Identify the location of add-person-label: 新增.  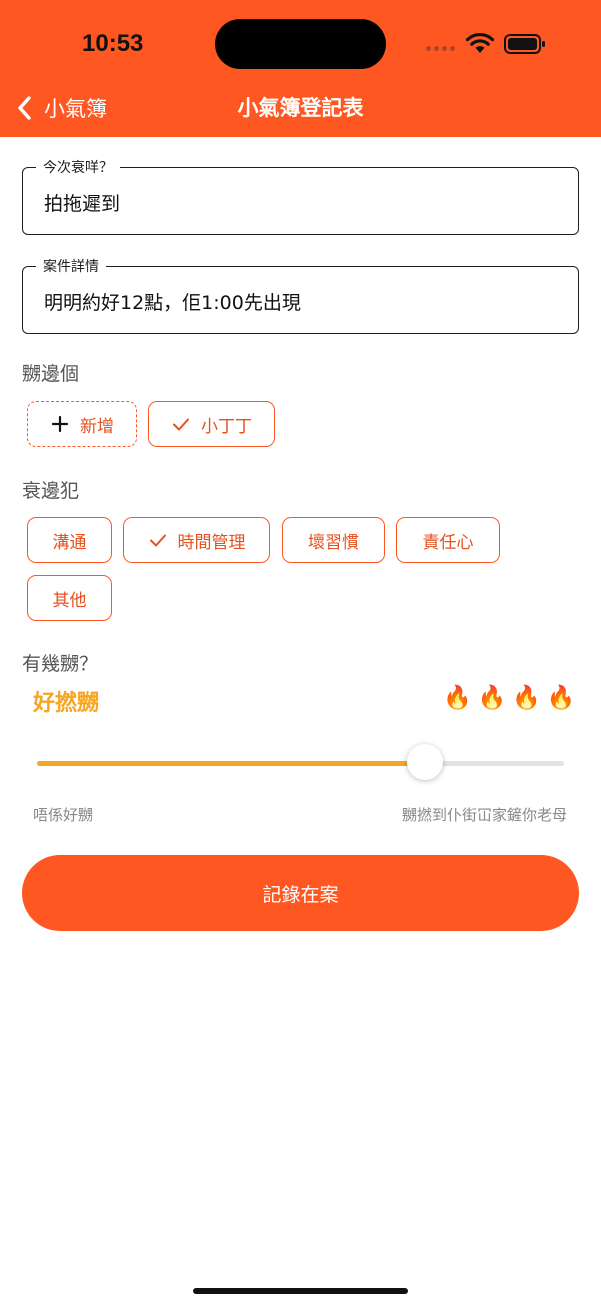
(97, 426).